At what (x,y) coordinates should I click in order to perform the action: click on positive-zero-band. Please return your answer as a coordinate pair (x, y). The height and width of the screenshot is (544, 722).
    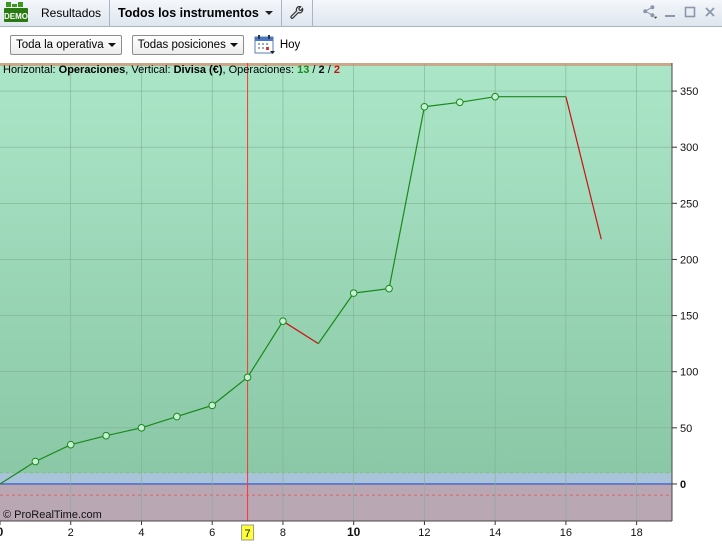
    Looking at the image, I should click on (336, 478).